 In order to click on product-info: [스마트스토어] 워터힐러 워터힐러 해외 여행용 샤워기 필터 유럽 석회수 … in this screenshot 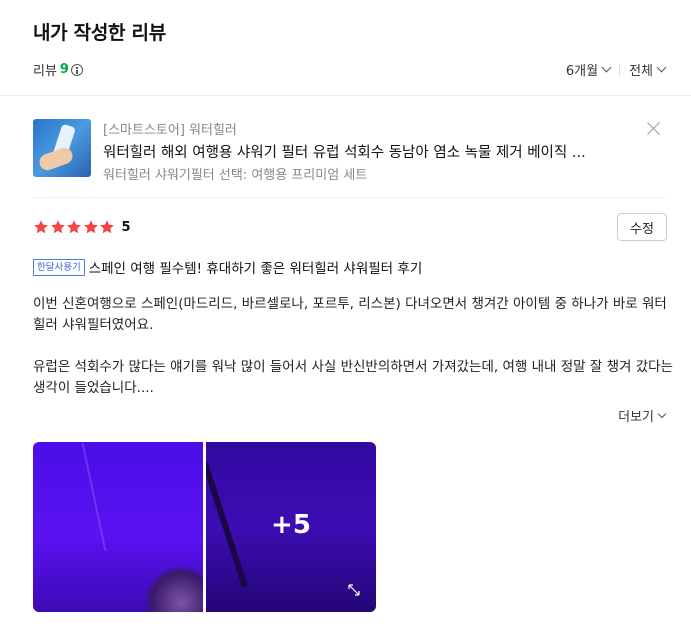, I will do `click(349, 151)`.